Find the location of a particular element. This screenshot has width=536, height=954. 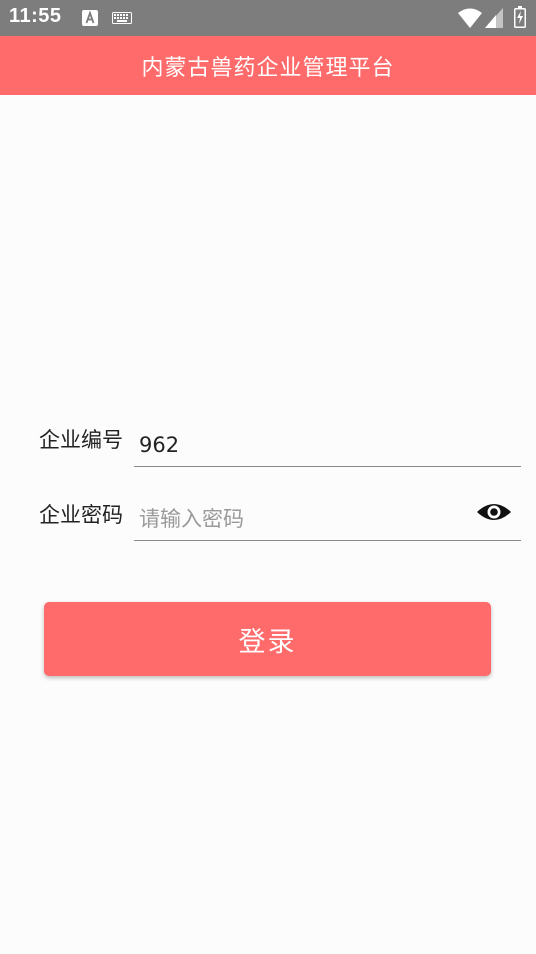

login-button: 登录 is located at coordinates (267, 639).